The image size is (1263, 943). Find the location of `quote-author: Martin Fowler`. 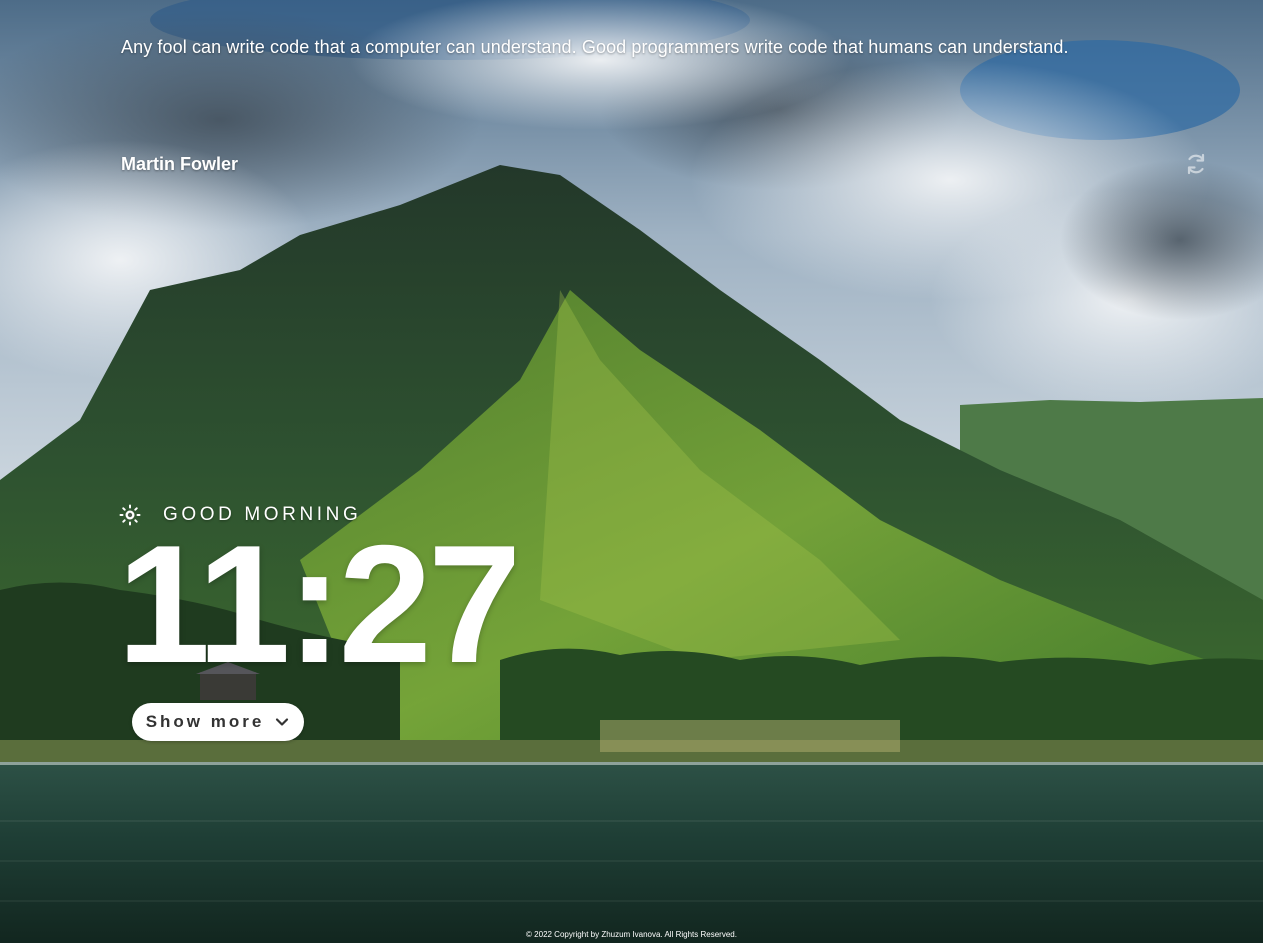

quote-author: Martin Fowler is located at coordinates (180, 164).